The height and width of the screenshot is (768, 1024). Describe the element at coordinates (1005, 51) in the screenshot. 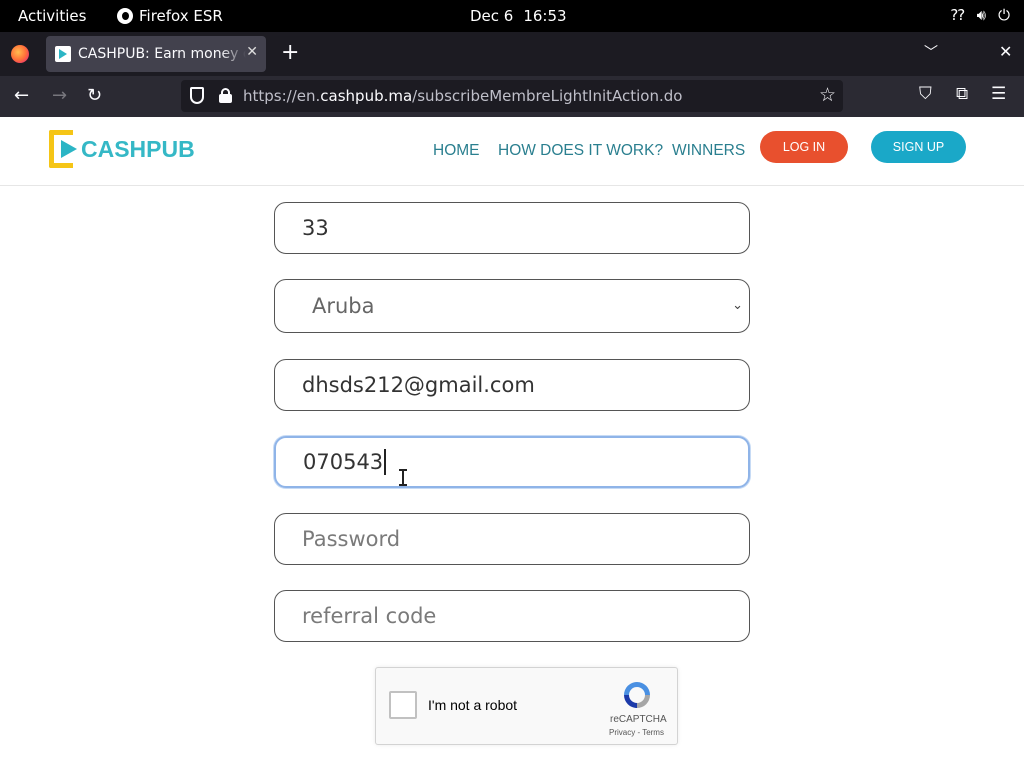

I see `close-window-icon: ✕` at that location.